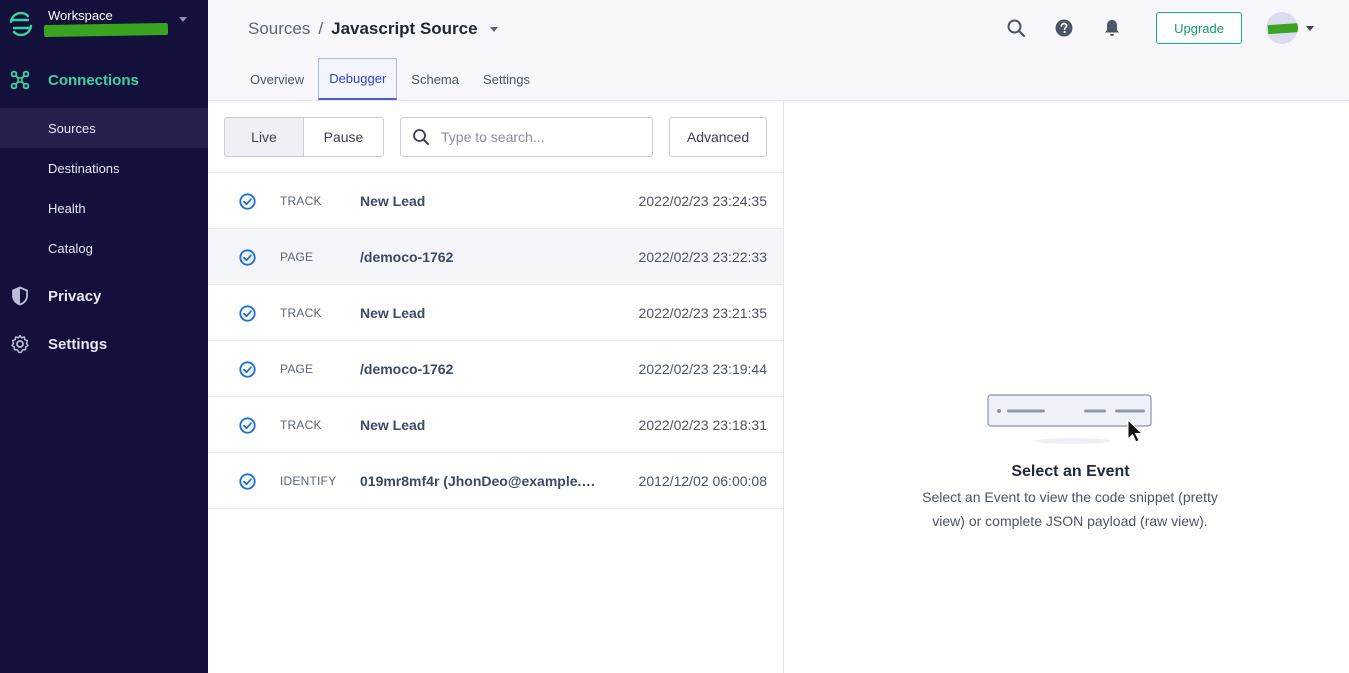 The width and height of the screenshot is (1349, 673). What do you see at coordinates (277, 79) in the screenshot?
I see `tab-overview: Overview` at bounding box center [277, 79].